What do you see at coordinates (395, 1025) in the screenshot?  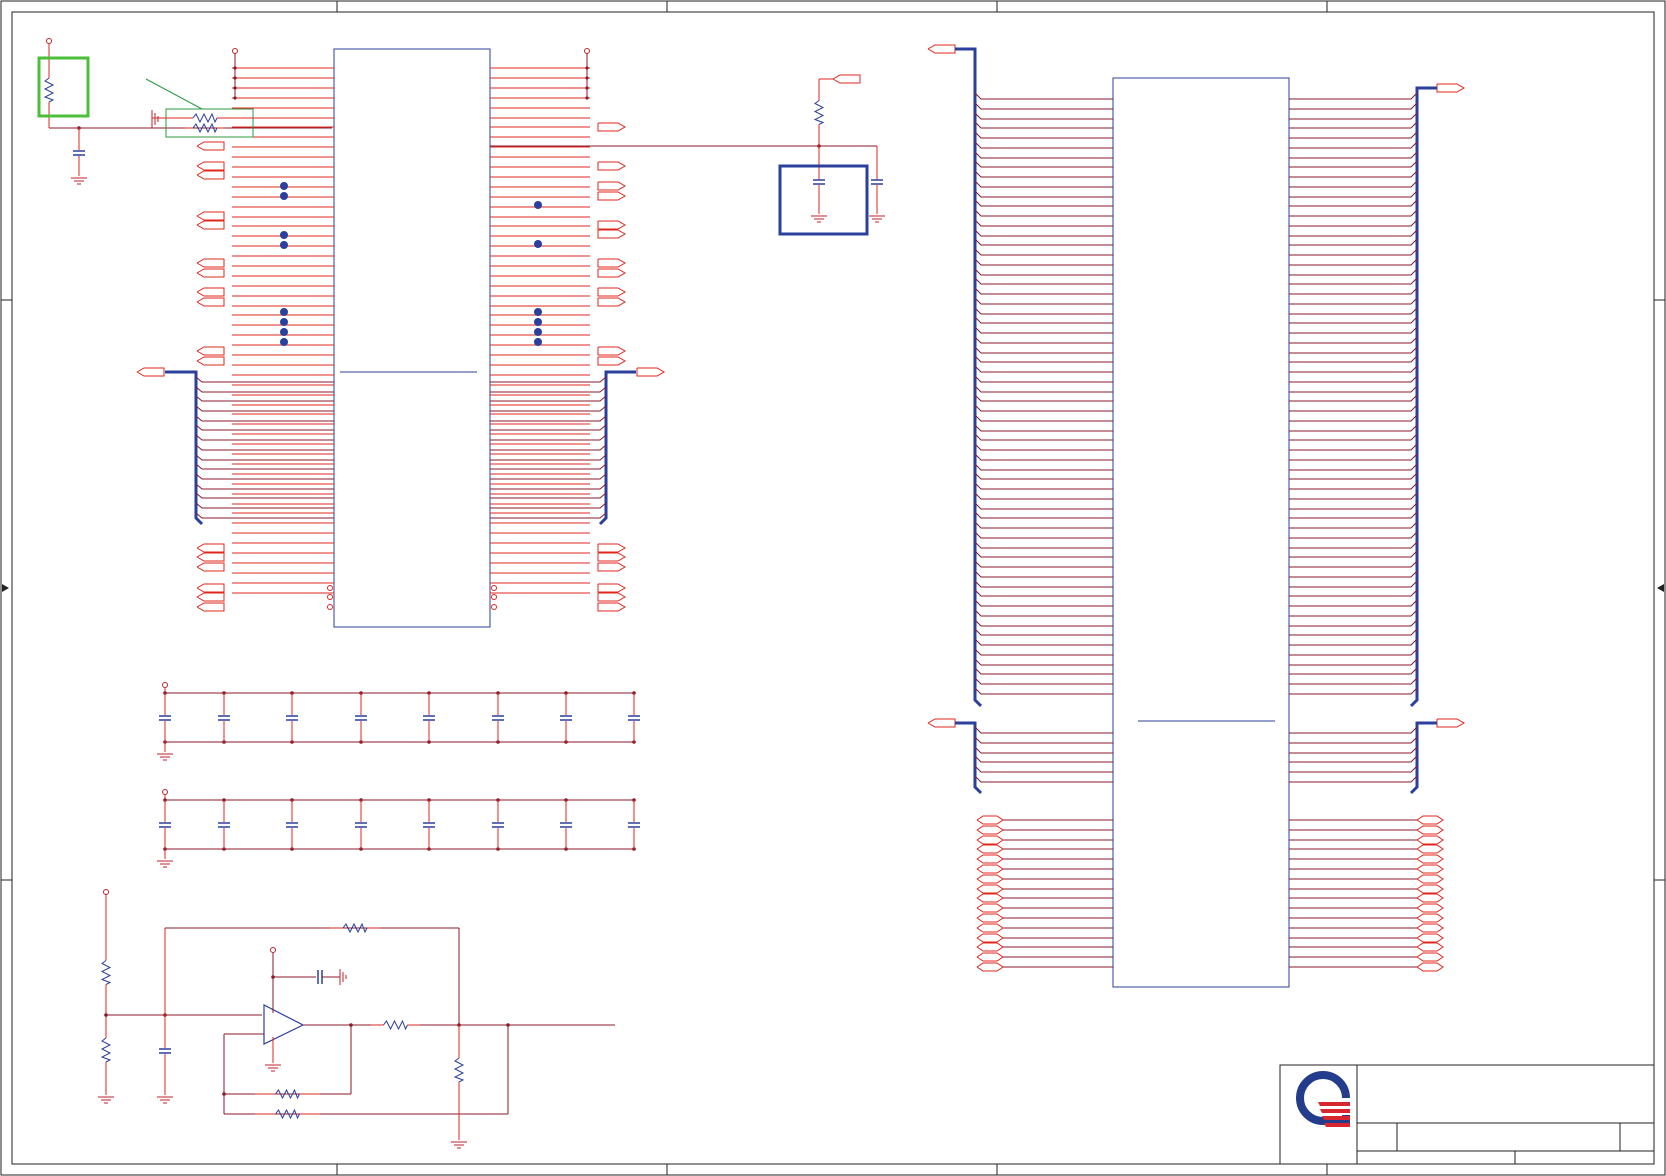 I see `output-resistor` at bounding box center [395, 1025].